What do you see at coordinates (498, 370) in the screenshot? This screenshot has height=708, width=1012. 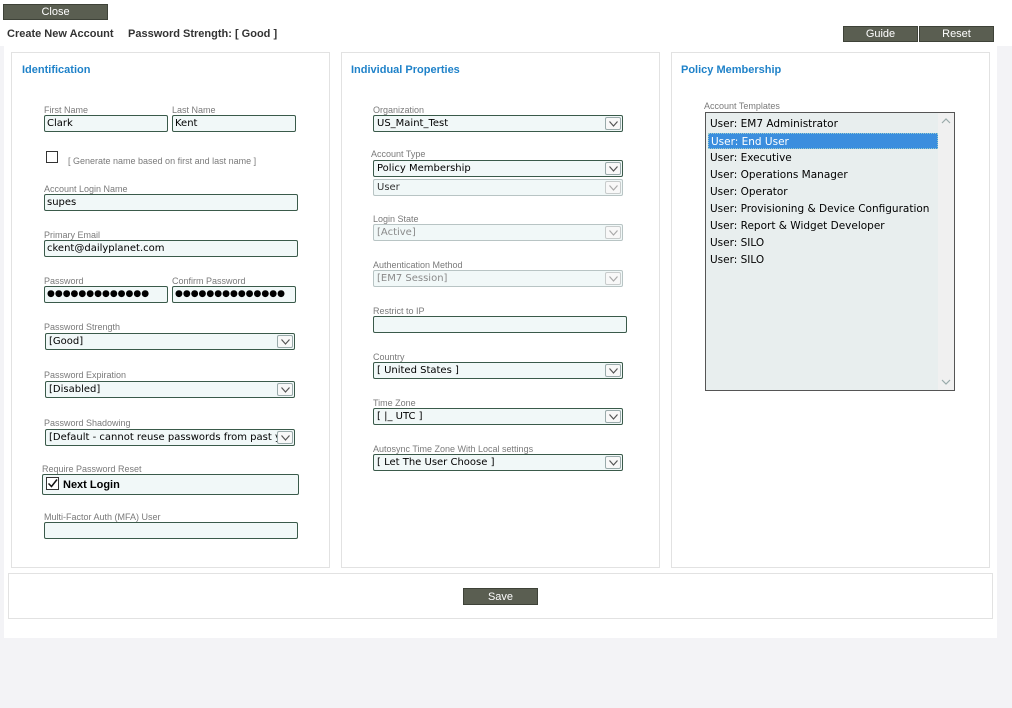 I see `country-select: [ United States ]` at bounding box center [498, 370].